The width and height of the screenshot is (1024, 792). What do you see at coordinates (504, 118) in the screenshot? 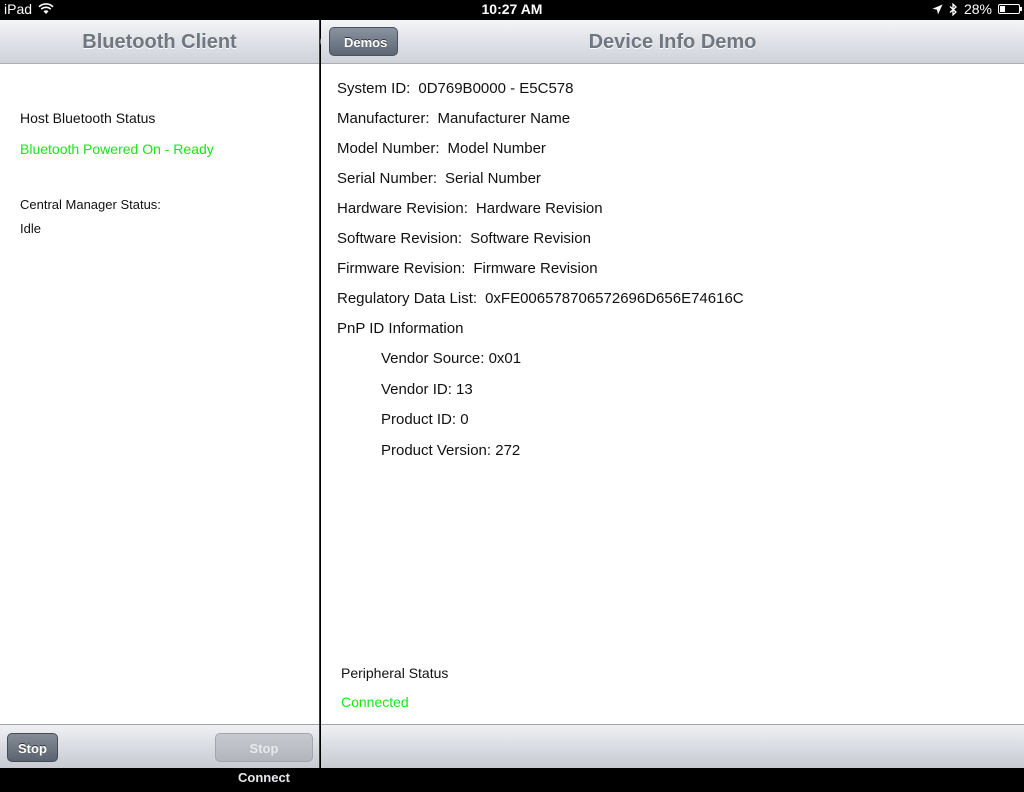
I see `field-value: Manufacturer Name` at bounding box center [504, 118].